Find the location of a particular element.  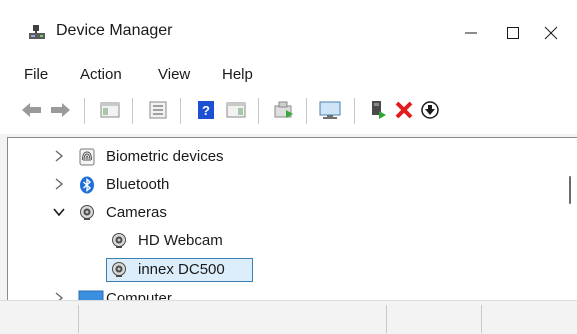

tree-node-label: innex DC500 is located at coordinates (181, 269).